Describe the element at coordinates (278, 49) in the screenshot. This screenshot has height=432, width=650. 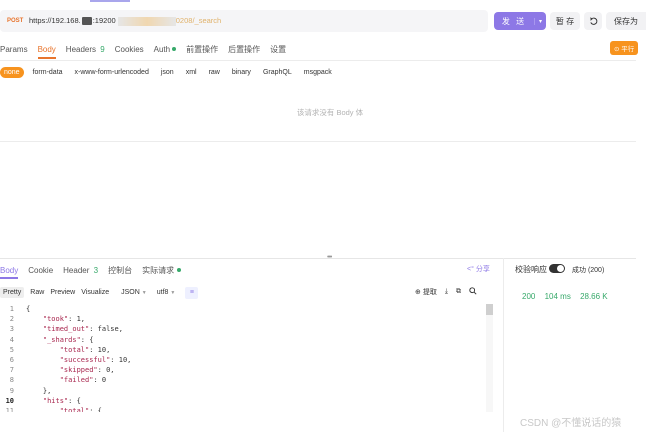
I see `tab-settings: 设置` at that location.